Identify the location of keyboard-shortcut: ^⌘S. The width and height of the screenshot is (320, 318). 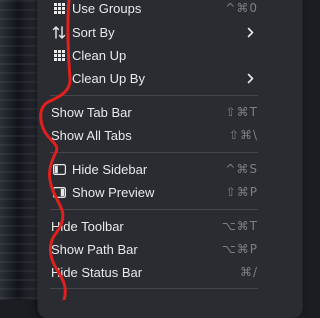
(241, 169).